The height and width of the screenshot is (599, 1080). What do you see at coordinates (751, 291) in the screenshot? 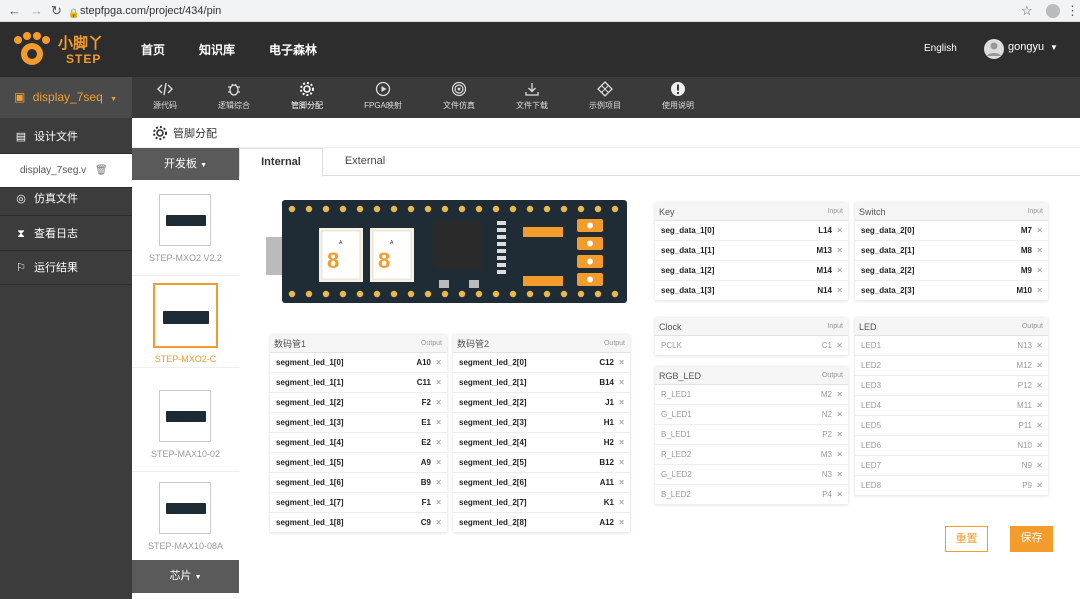
I see `table-row: seg_data_1[3] N14 ✕` at bounding box center [751, 291].